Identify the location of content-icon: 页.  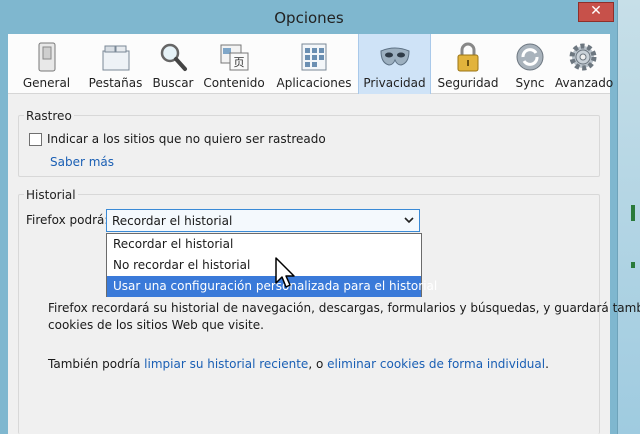
(234, 57).